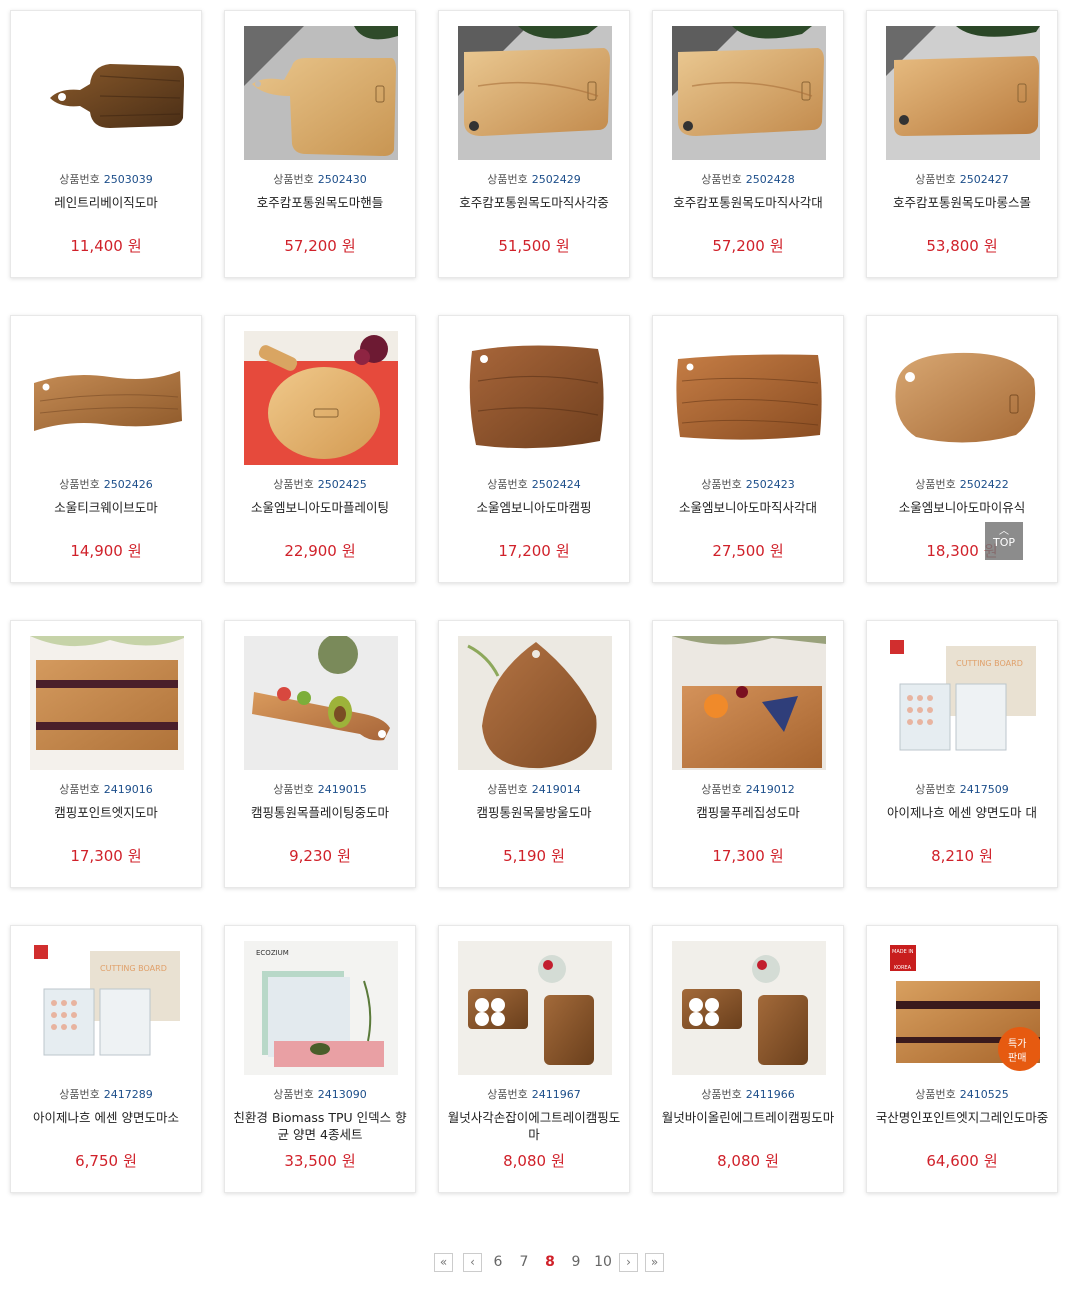 The width and height of the screenshot is (1070, 1305). I want to click on product-name: 소울엠보니아도마이유식, so click(962, 507).